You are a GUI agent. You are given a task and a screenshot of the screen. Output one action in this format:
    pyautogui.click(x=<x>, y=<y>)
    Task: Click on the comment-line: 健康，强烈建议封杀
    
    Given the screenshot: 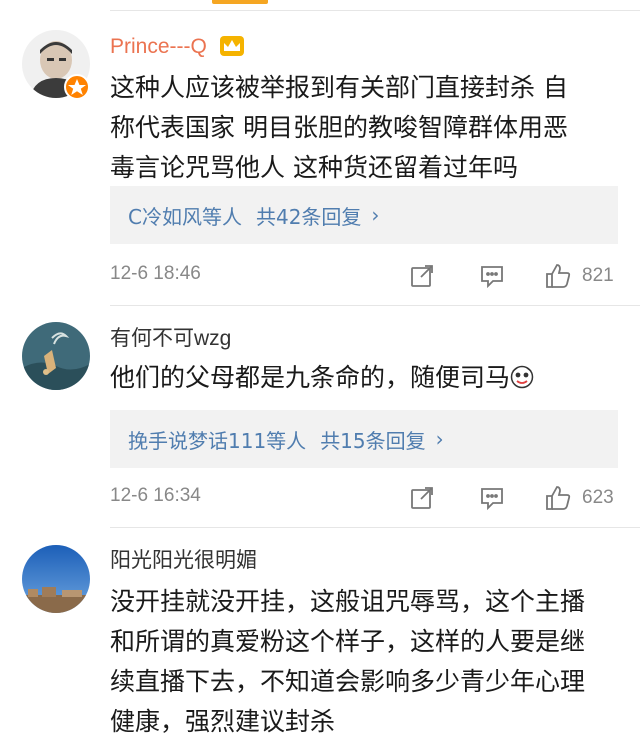 What is the action you would take?
    pyautogui.click(x=223, y=720)
    